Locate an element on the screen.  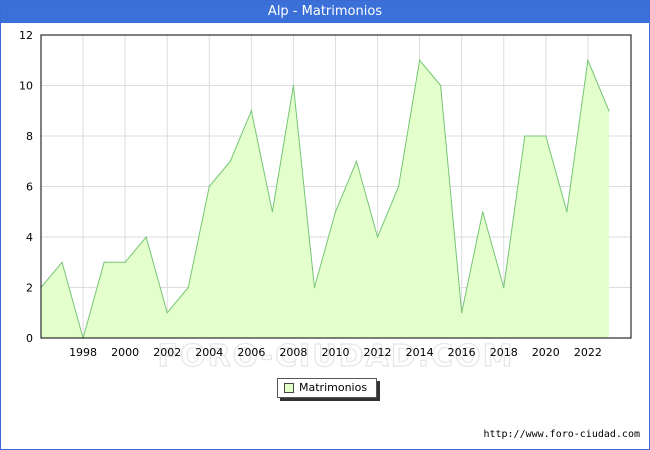
x-tick-label: 2012 is located at coordinates (378, 352).